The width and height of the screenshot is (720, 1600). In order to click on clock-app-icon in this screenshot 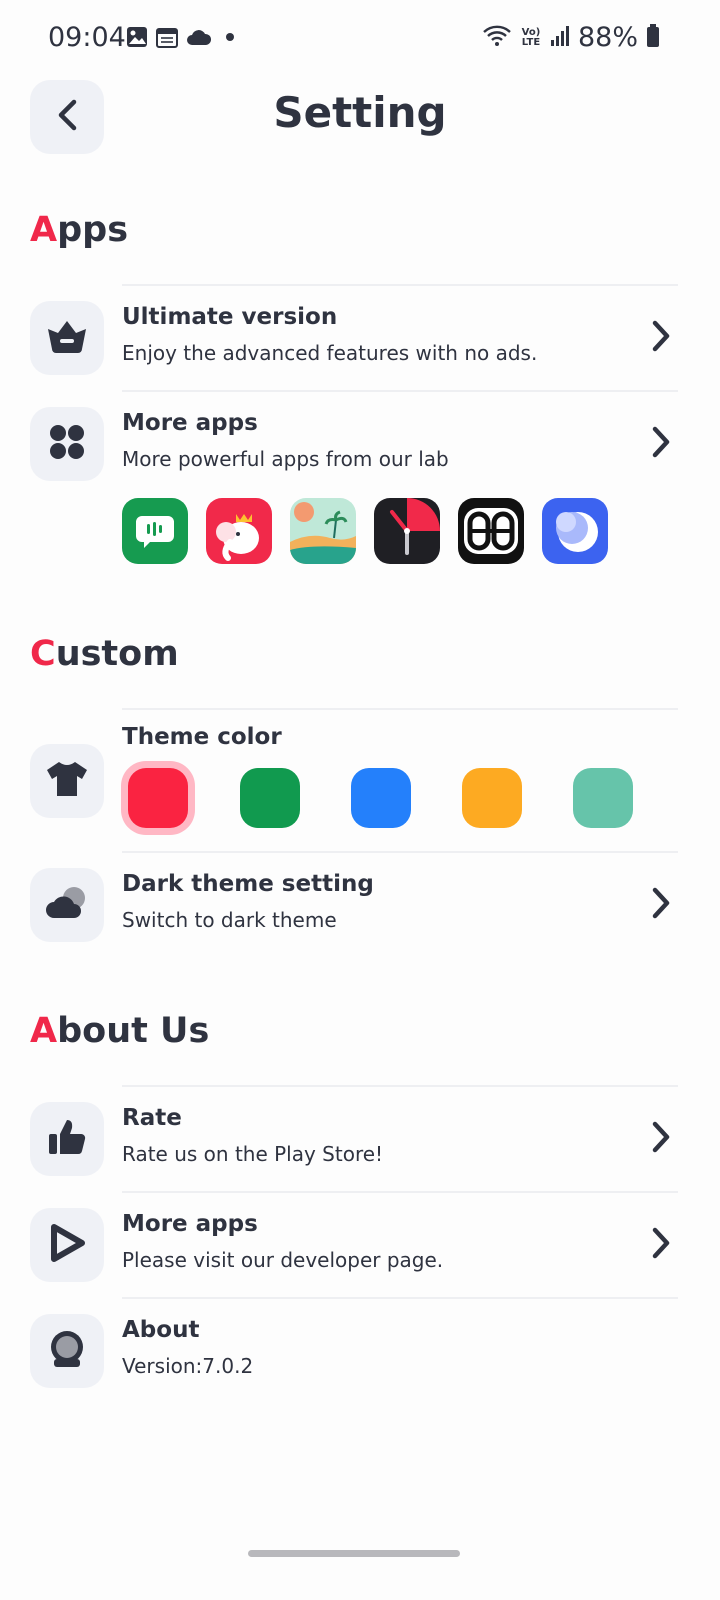, I will do `click(407, 531)`.